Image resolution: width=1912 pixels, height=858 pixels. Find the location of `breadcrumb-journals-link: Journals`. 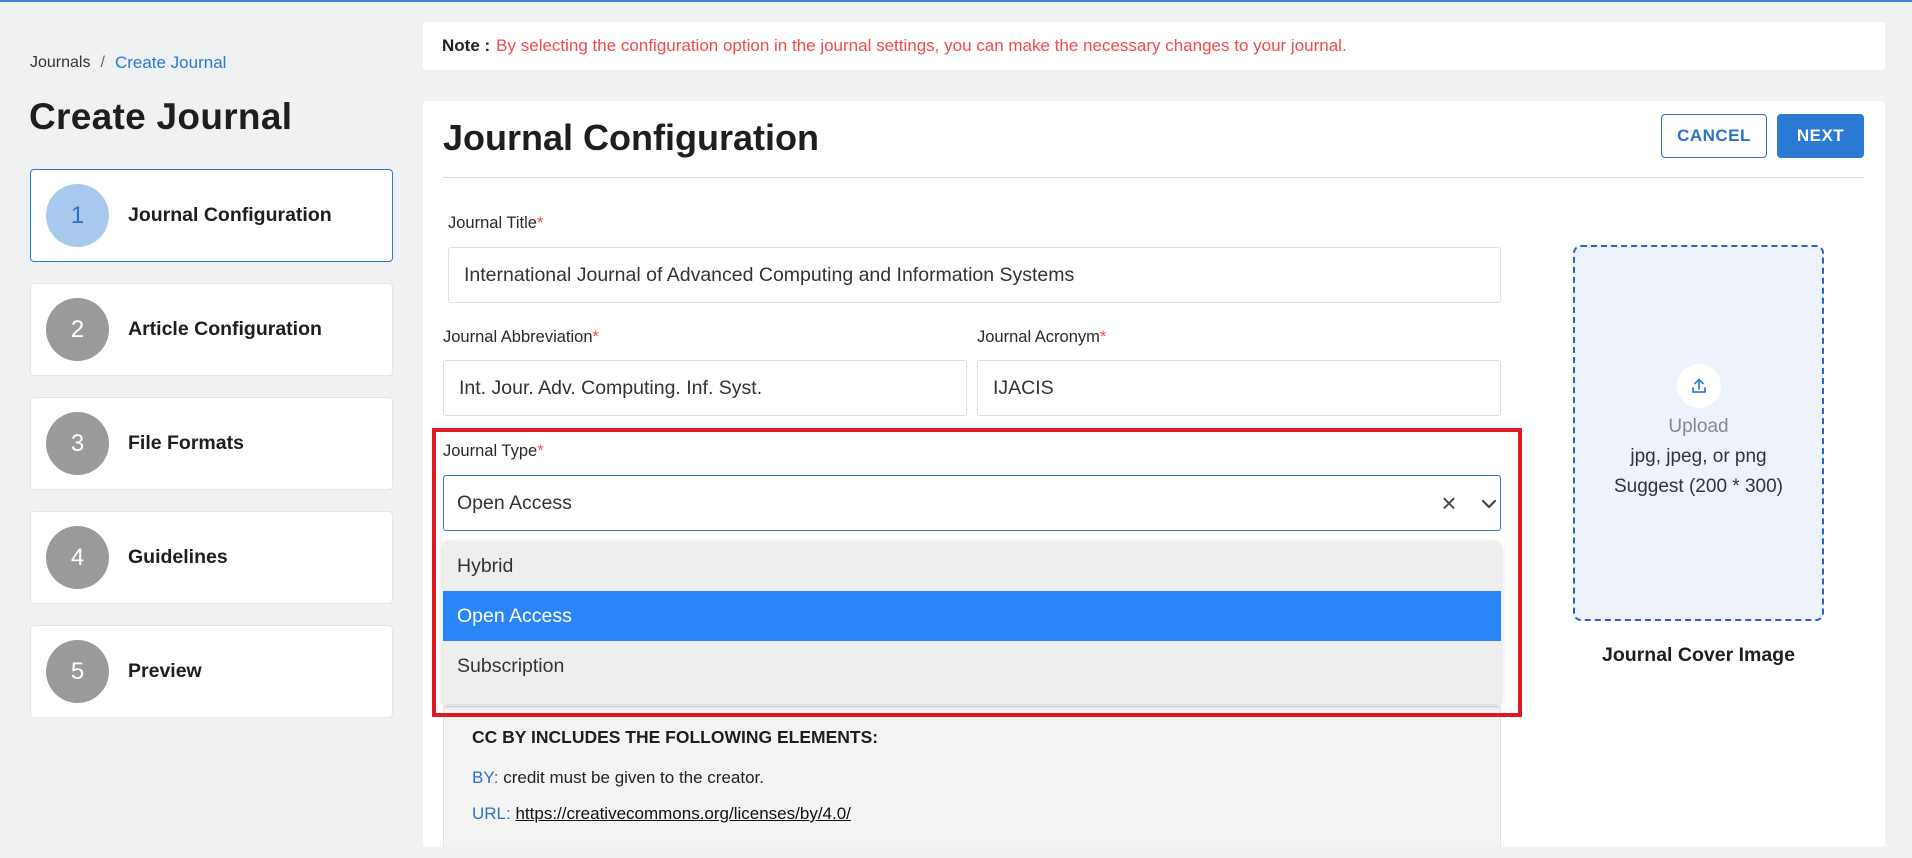

breadcrumb-journals-link: Journals is located at coordinates (60, 63).